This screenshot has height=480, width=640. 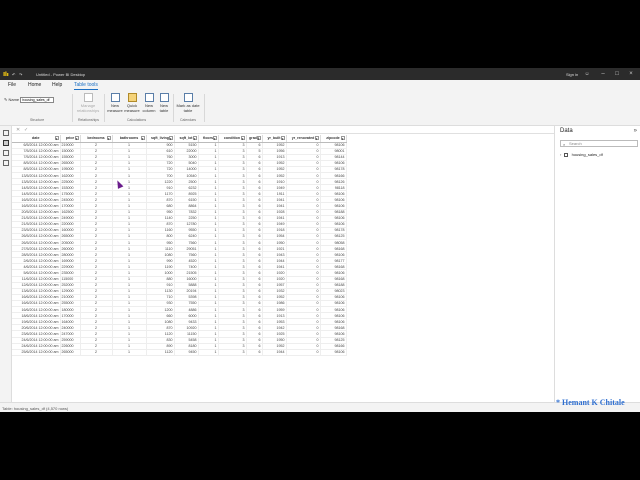 What do you see at coordinates (560, 154) in the screenshot?
I see `chevron-right-icon: ›` at bounding box center [560, 154].